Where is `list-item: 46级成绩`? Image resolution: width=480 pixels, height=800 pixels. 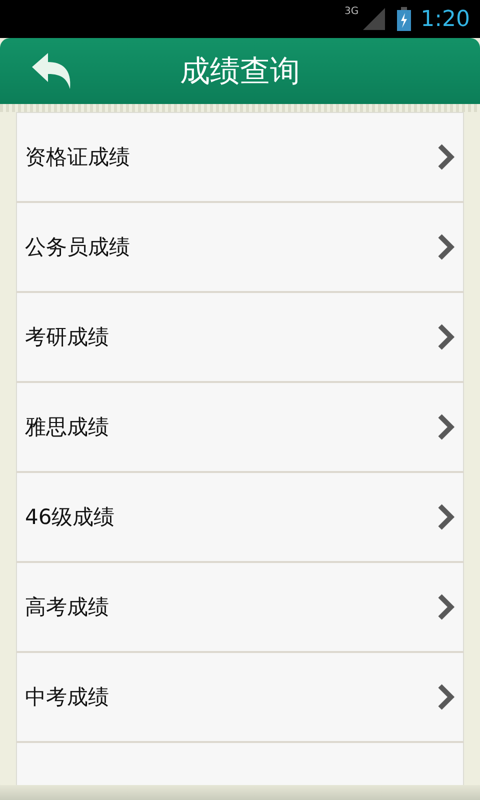 list-item: 46级成绩 is located at coordinates (240, 518).